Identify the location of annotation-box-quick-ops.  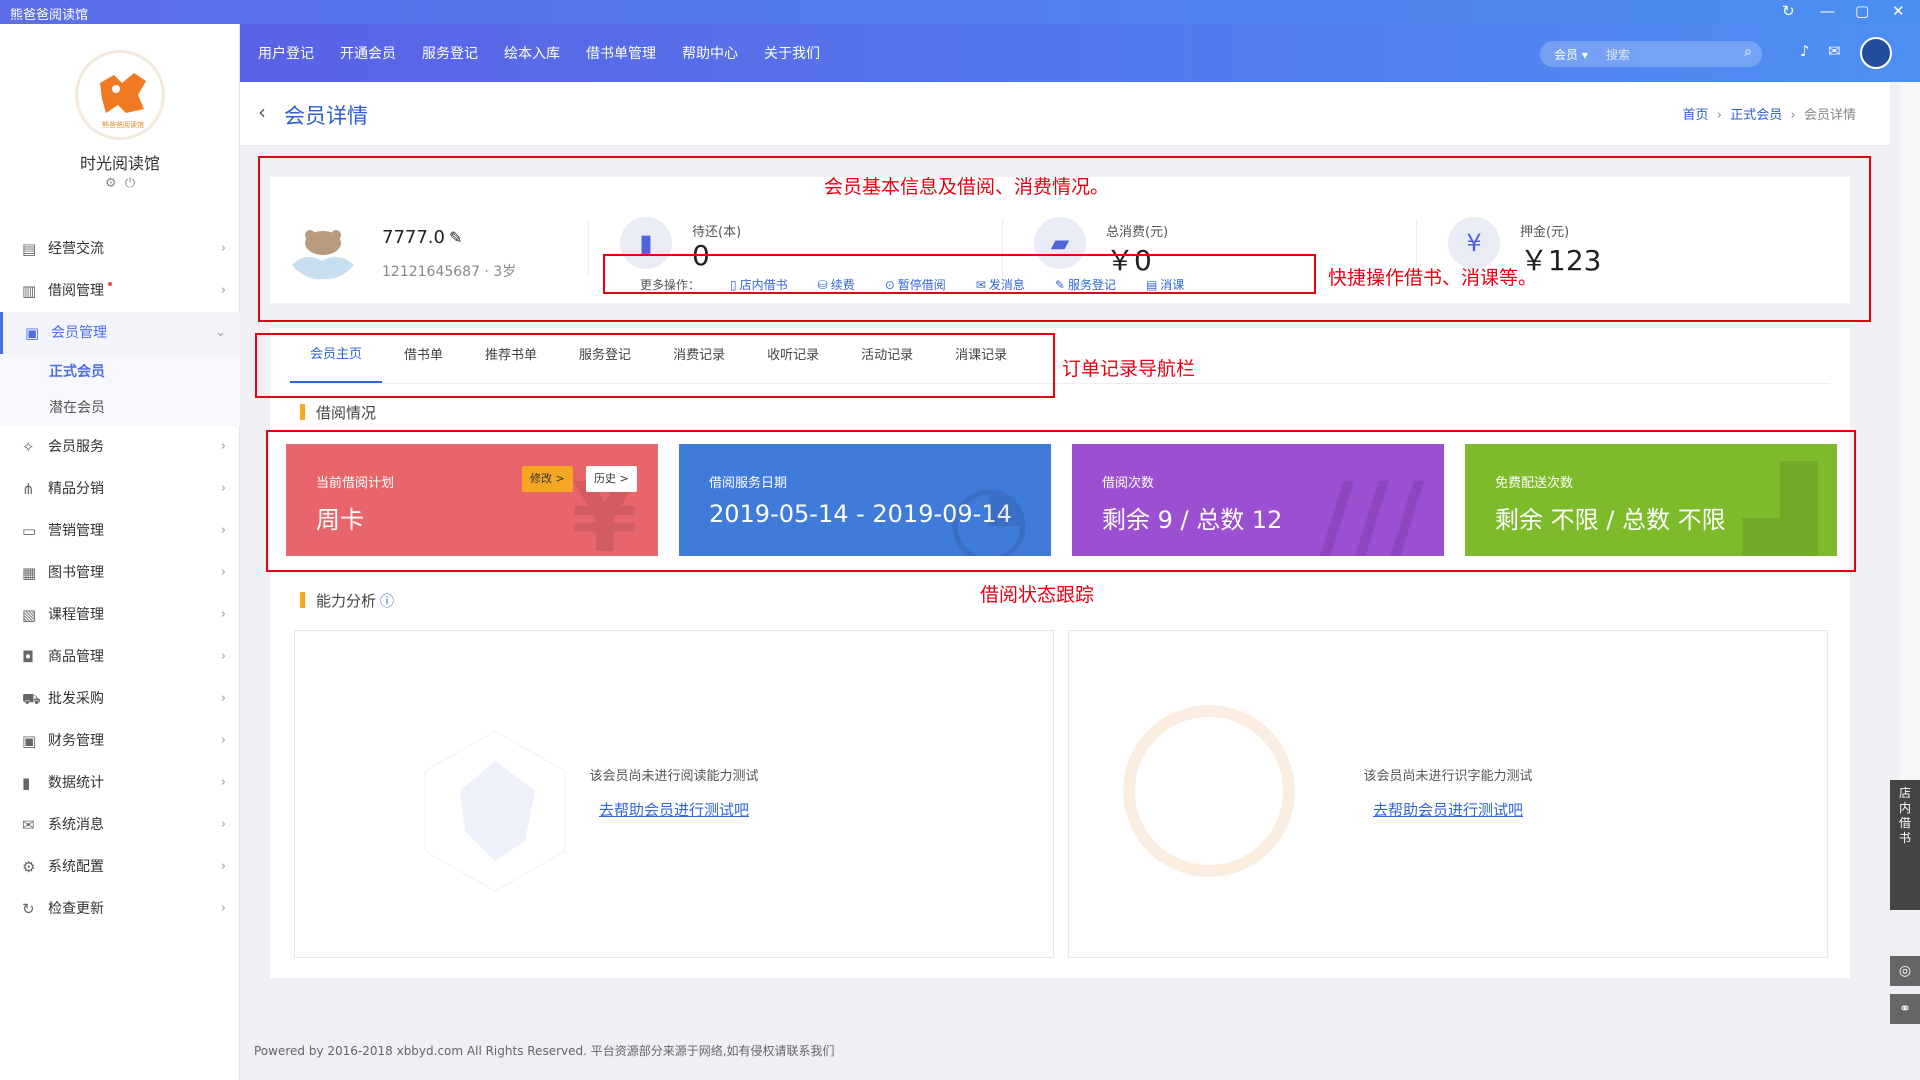
(959, 274).